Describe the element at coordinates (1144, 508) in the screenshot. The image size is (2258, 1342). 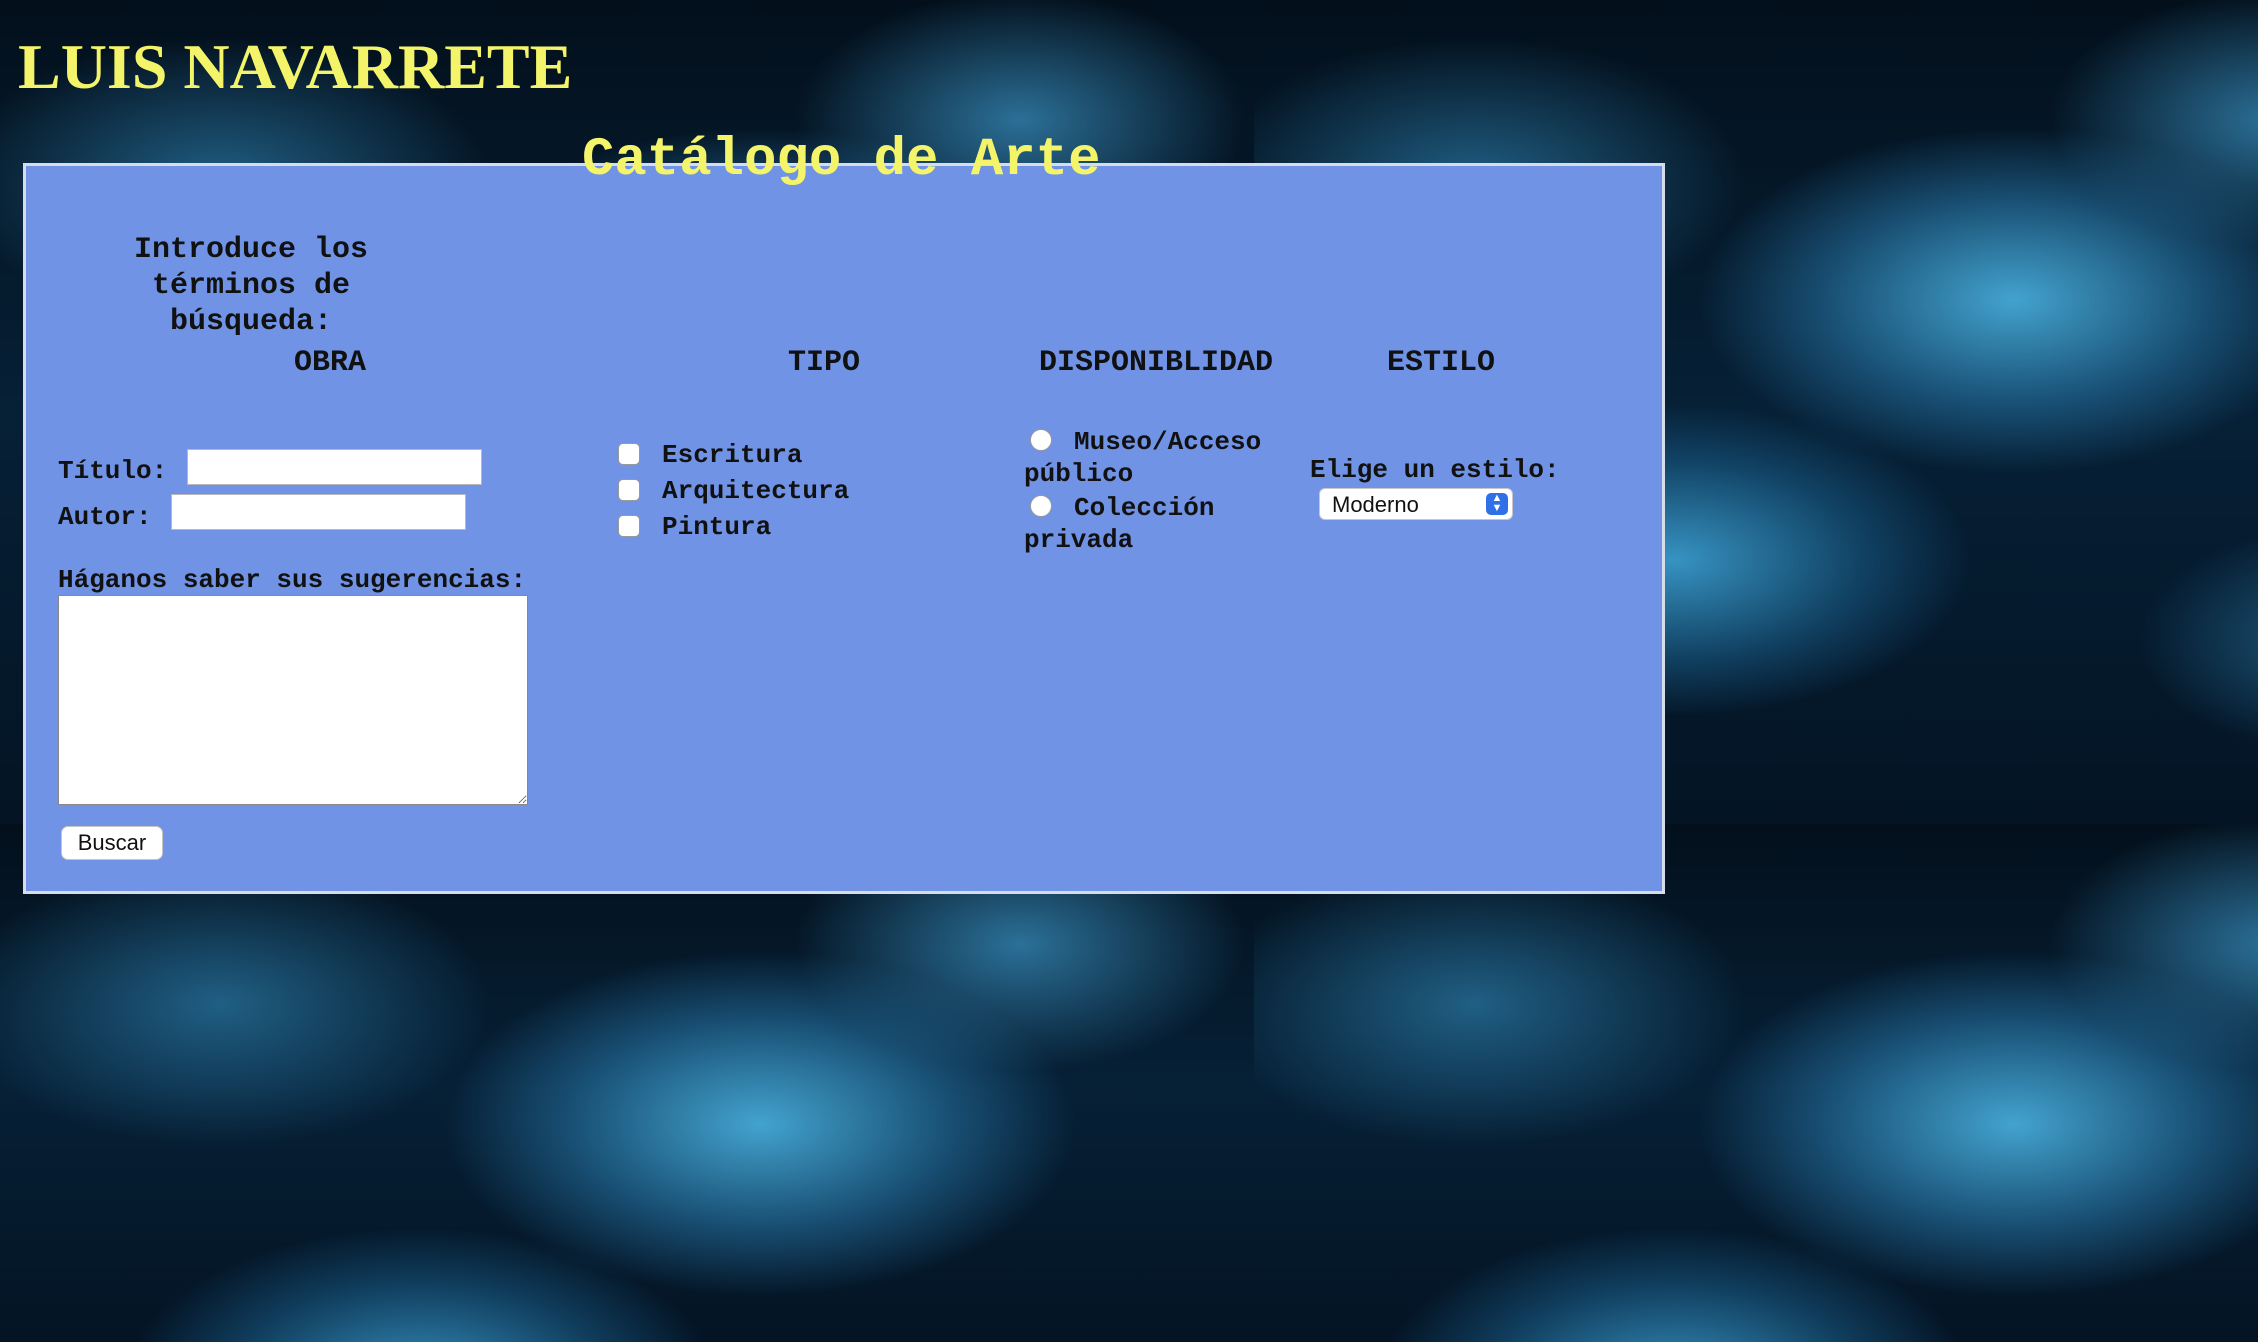
I see `coleccion-label-line1: Colección` at that location.